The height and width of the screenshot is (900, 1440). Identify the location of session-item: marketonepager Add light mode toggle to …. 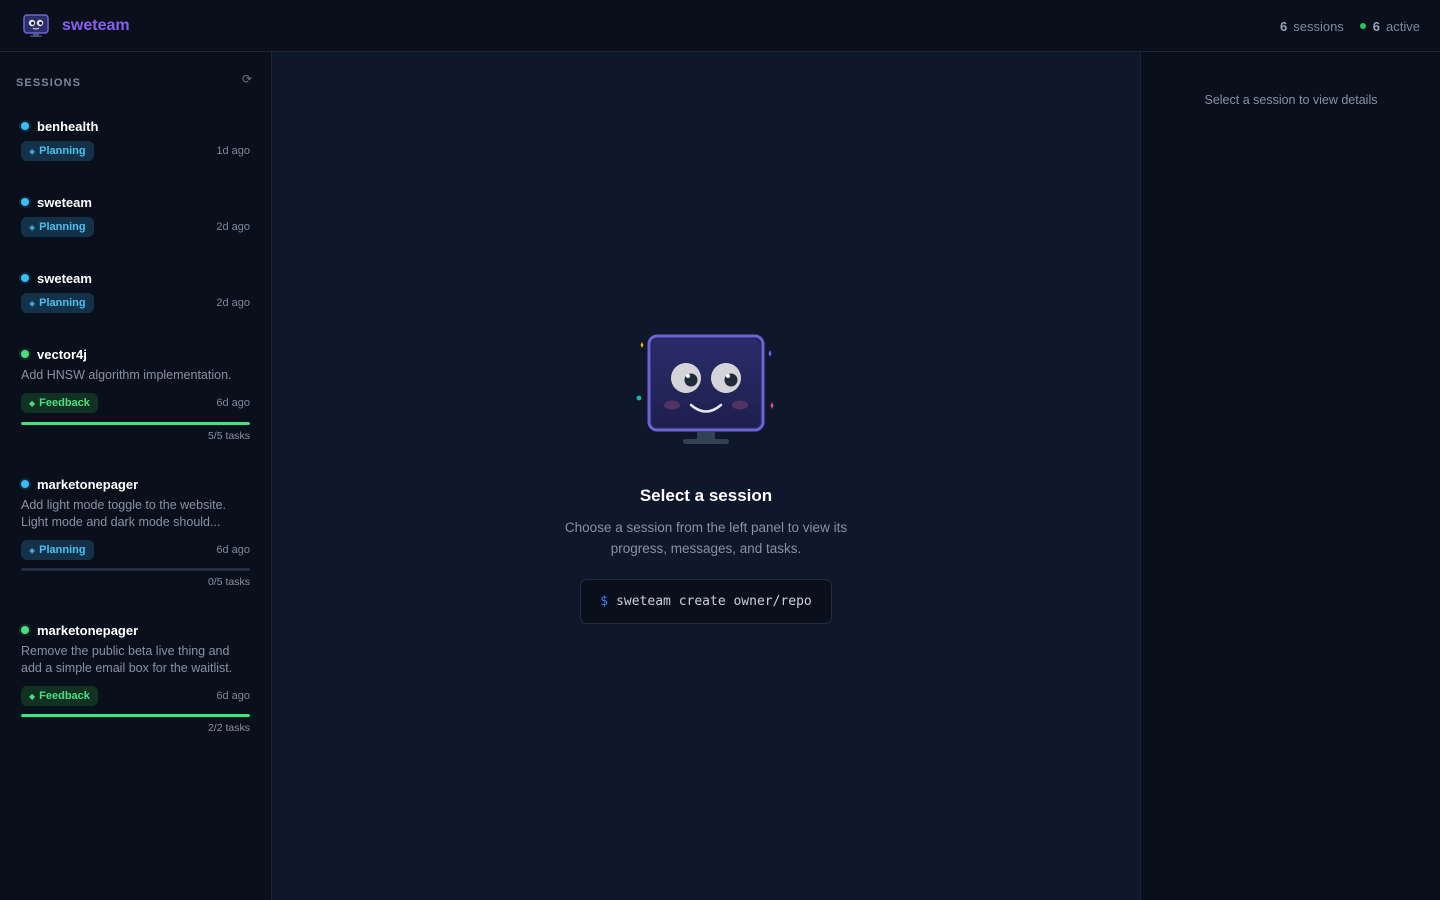
(136, 534).